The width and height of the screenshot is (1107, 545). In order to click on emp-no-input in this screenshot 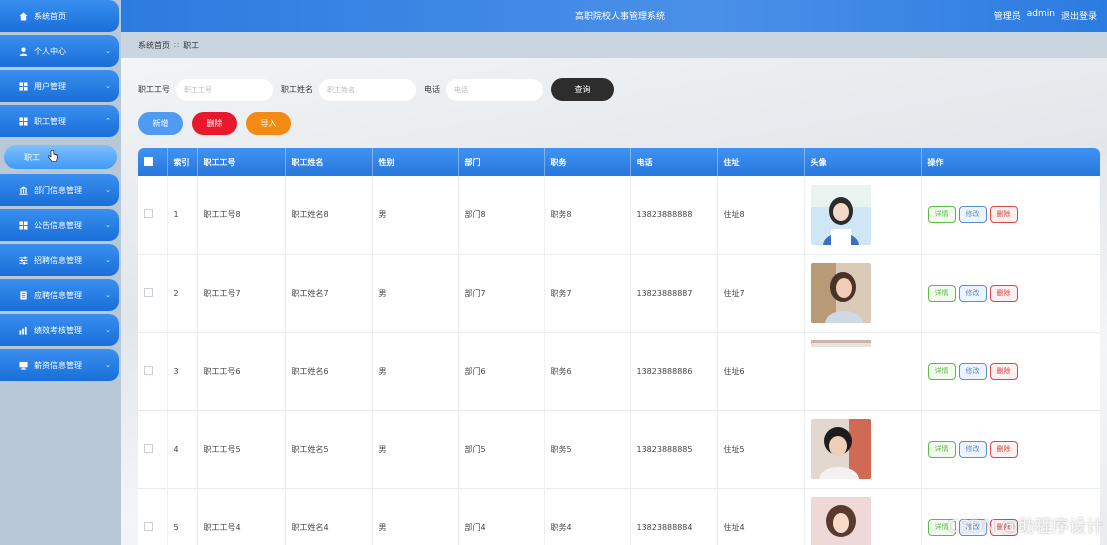, I will do `click(224, 89)`.